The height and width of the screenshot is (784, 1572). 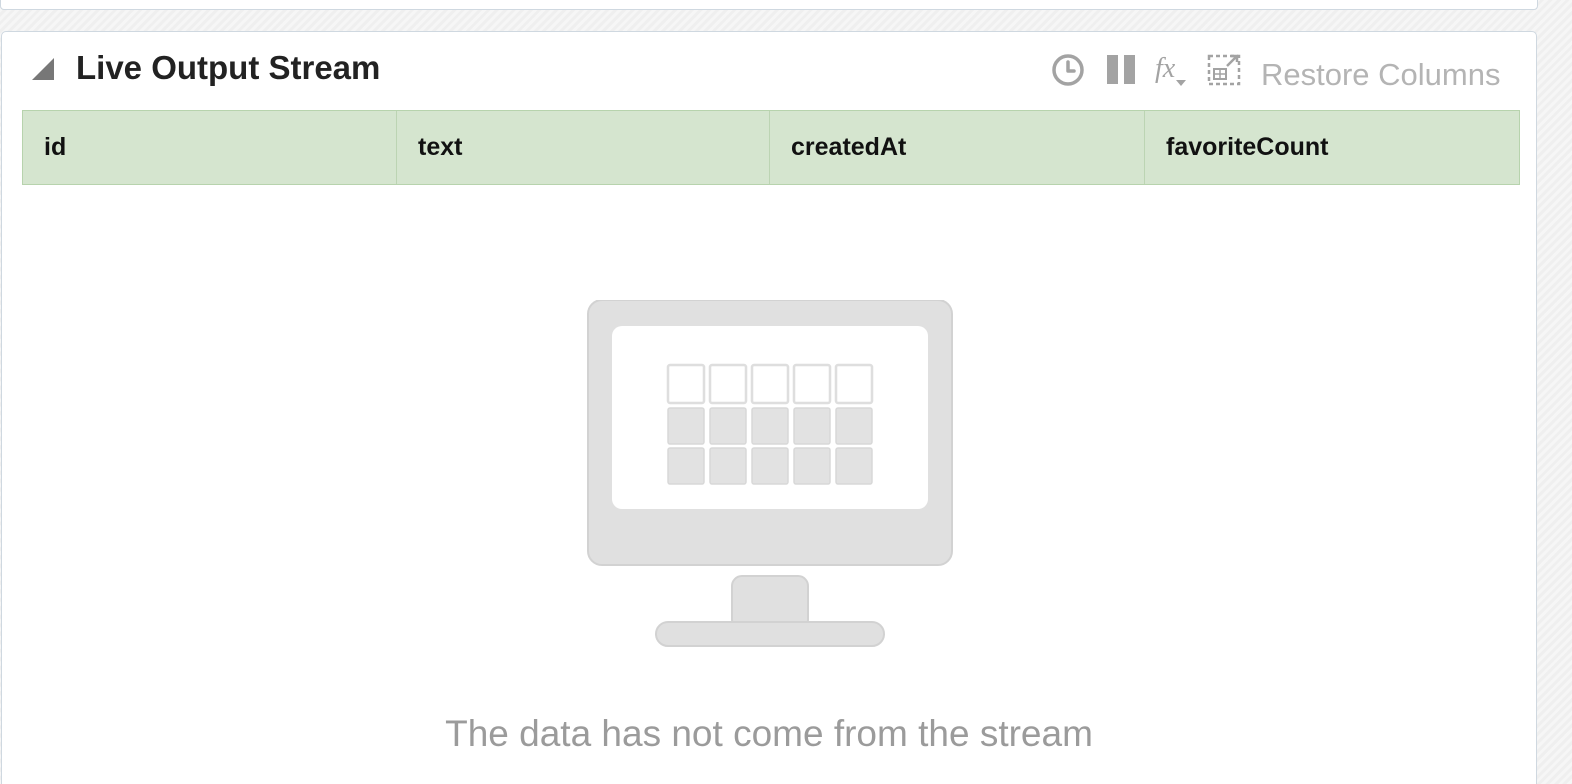 I want to click on table-header: id text createdAt favoriteCount, so click(x=771, y=147).